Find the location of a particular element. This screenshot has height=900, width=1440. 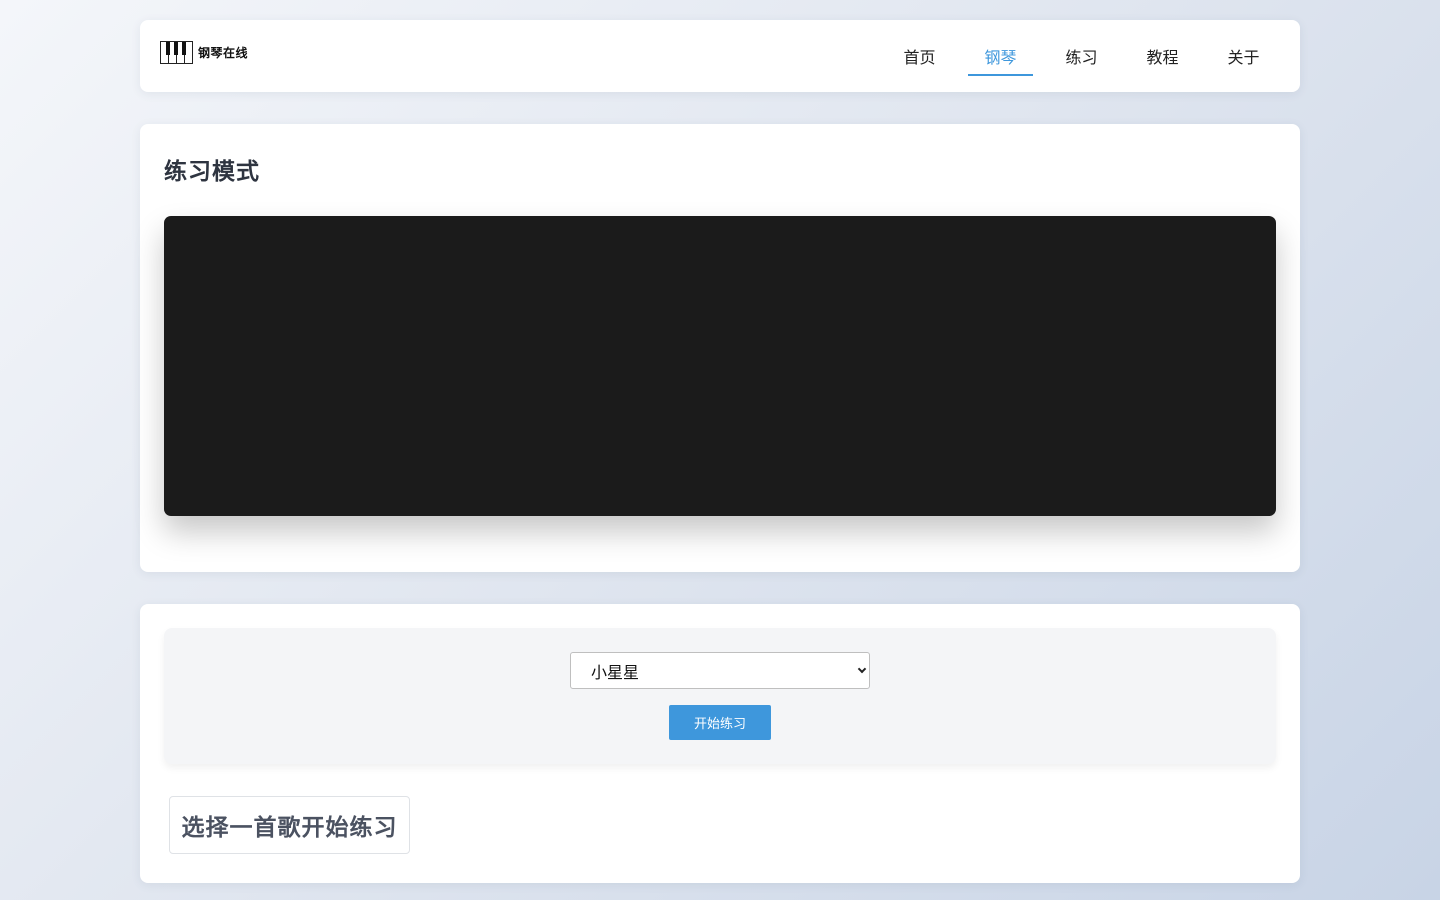

nav-item-label: 钢琴 is located at coordinates (1000, 57).